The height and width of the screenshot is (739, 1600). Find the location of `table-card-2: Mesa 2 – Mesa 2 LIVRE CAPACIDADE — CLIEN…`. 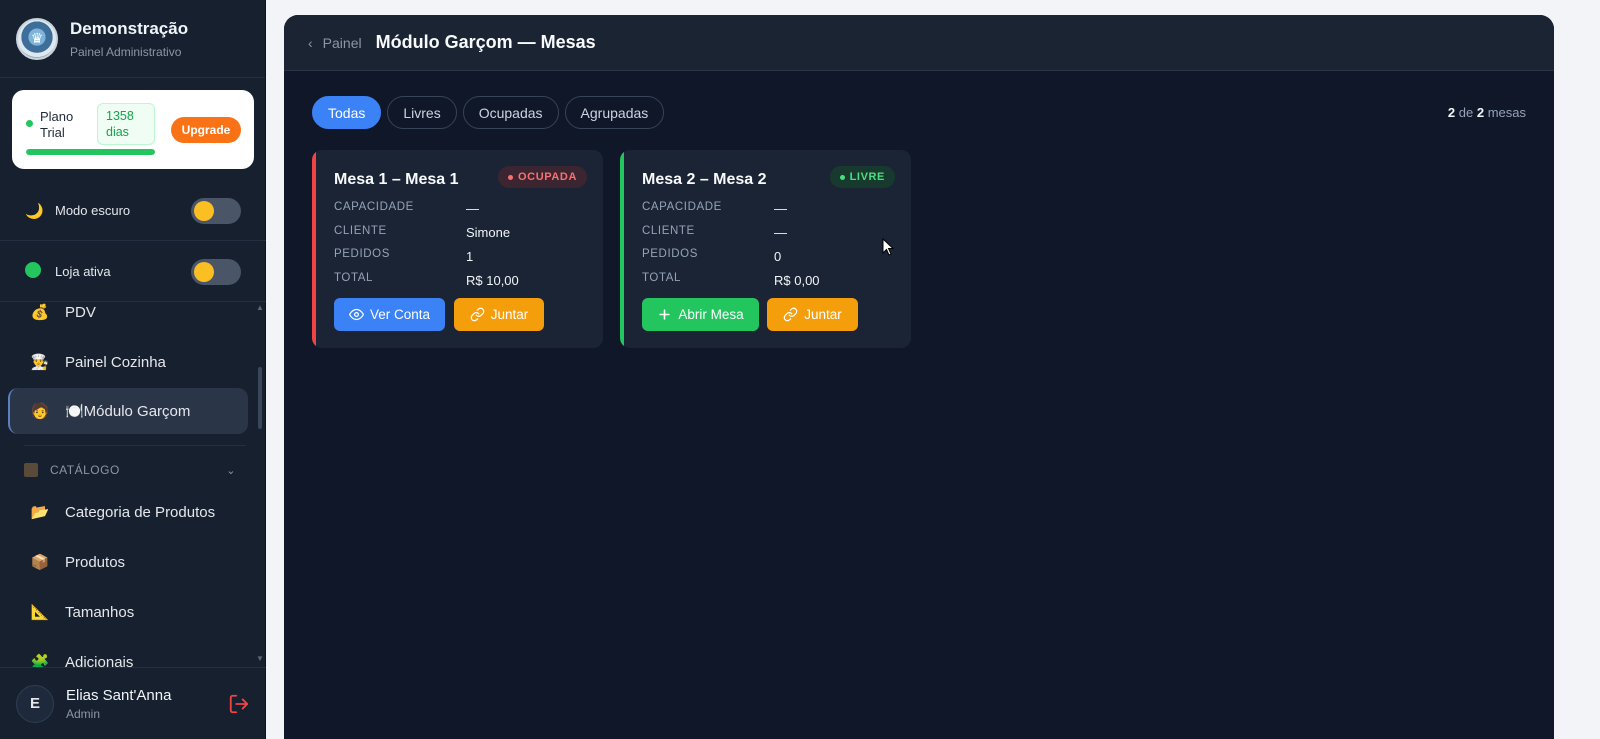

table-card-2: Mesa 2 – Mesa 2 LIVRE CAPACIDADE — CLIEN… is located at coordinates (765, 249).